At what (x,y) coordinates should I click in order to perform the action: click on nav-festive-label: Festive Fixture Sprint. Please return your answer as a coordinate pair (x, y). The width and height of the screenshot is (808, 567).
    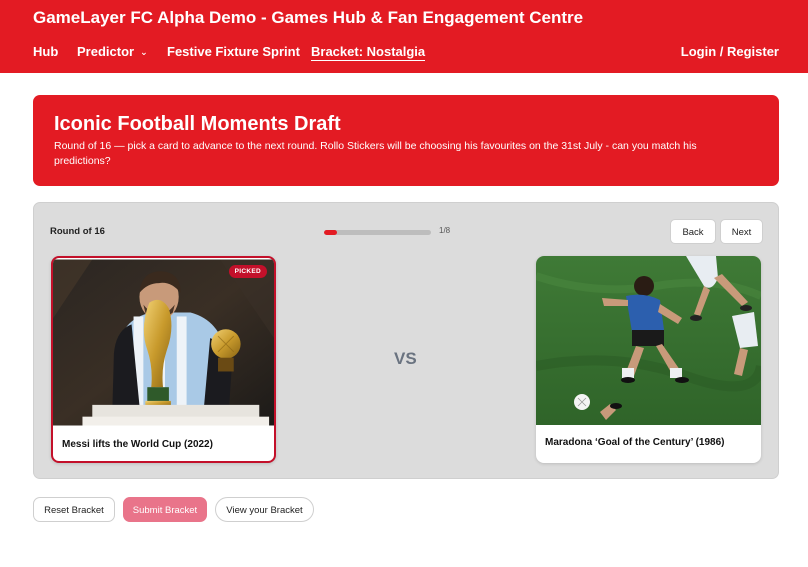
    Looking at the image, I should click on (233, 51).